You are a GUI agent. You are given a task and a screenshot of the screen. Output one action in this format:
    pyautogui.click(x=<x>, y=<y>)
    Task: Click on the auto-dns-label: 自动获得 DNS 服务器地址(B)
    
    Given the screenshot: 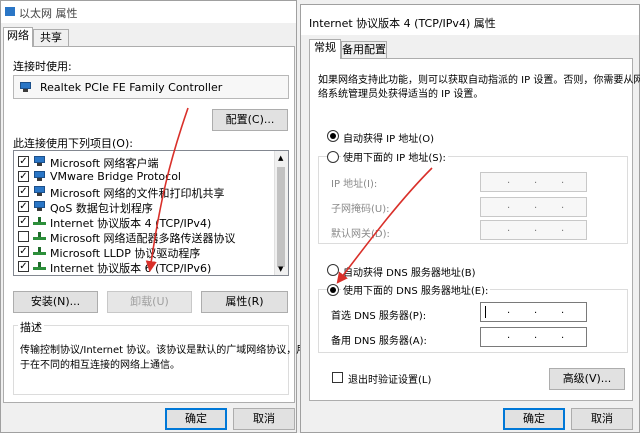 What is the action you would take?
    pyautogui.click(x=409, y=273)
    